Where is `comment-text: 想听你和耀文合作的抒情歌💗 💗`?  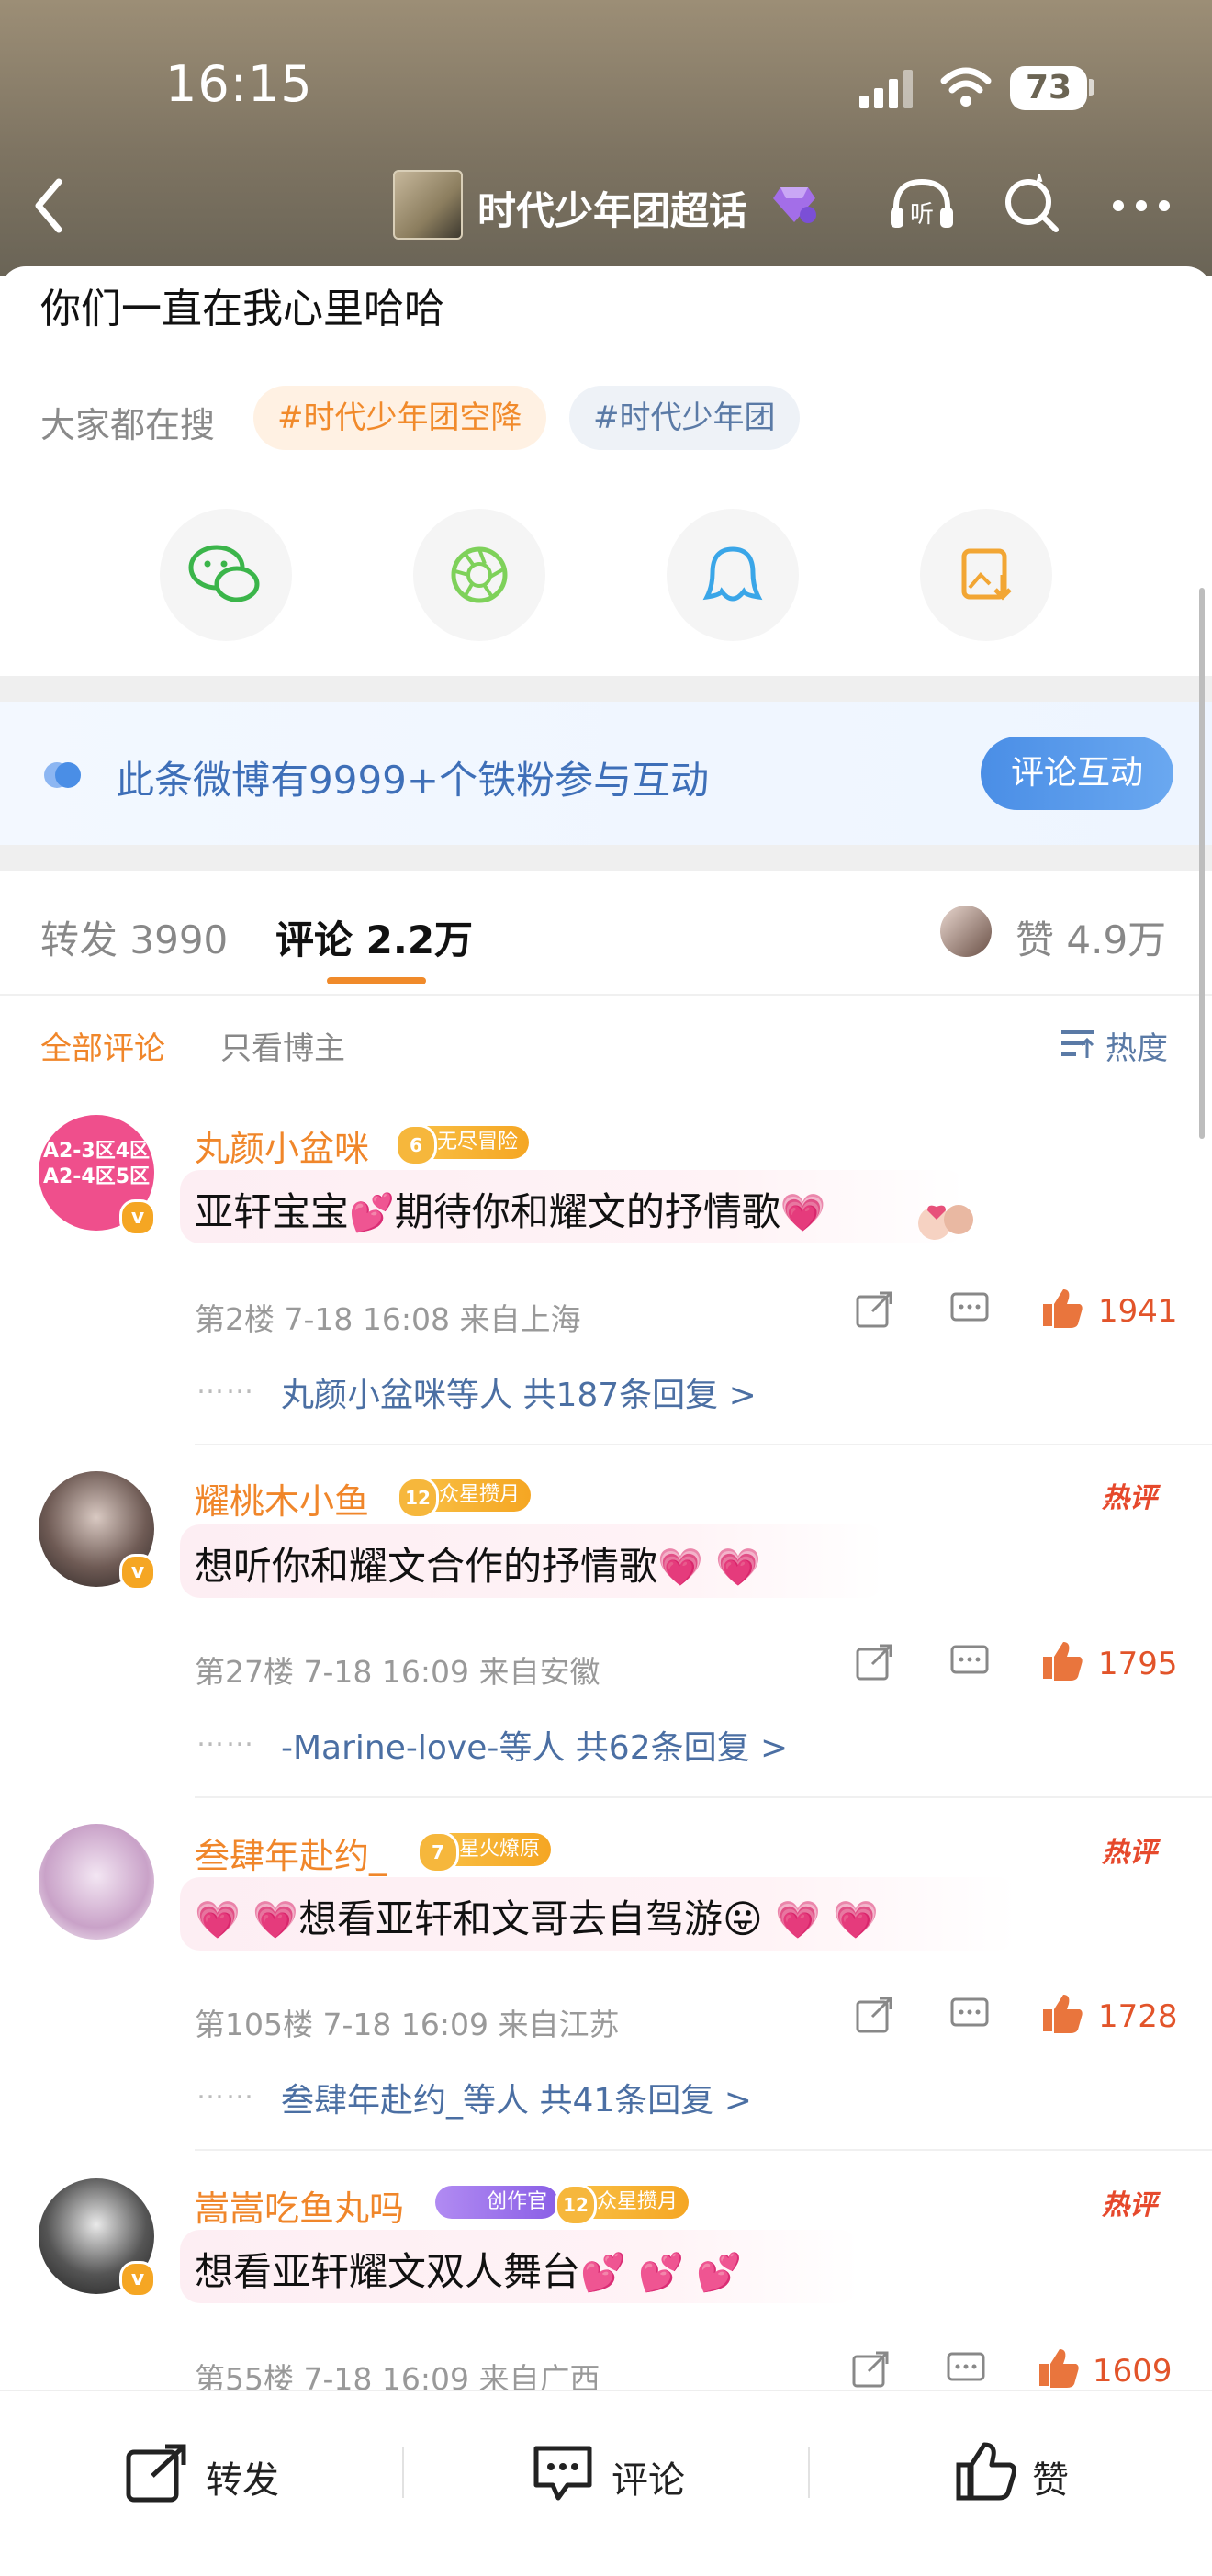
comment-text: 想听你和耀文合作的抒情歌💗 💗 is located at coordinates (478, 1563).